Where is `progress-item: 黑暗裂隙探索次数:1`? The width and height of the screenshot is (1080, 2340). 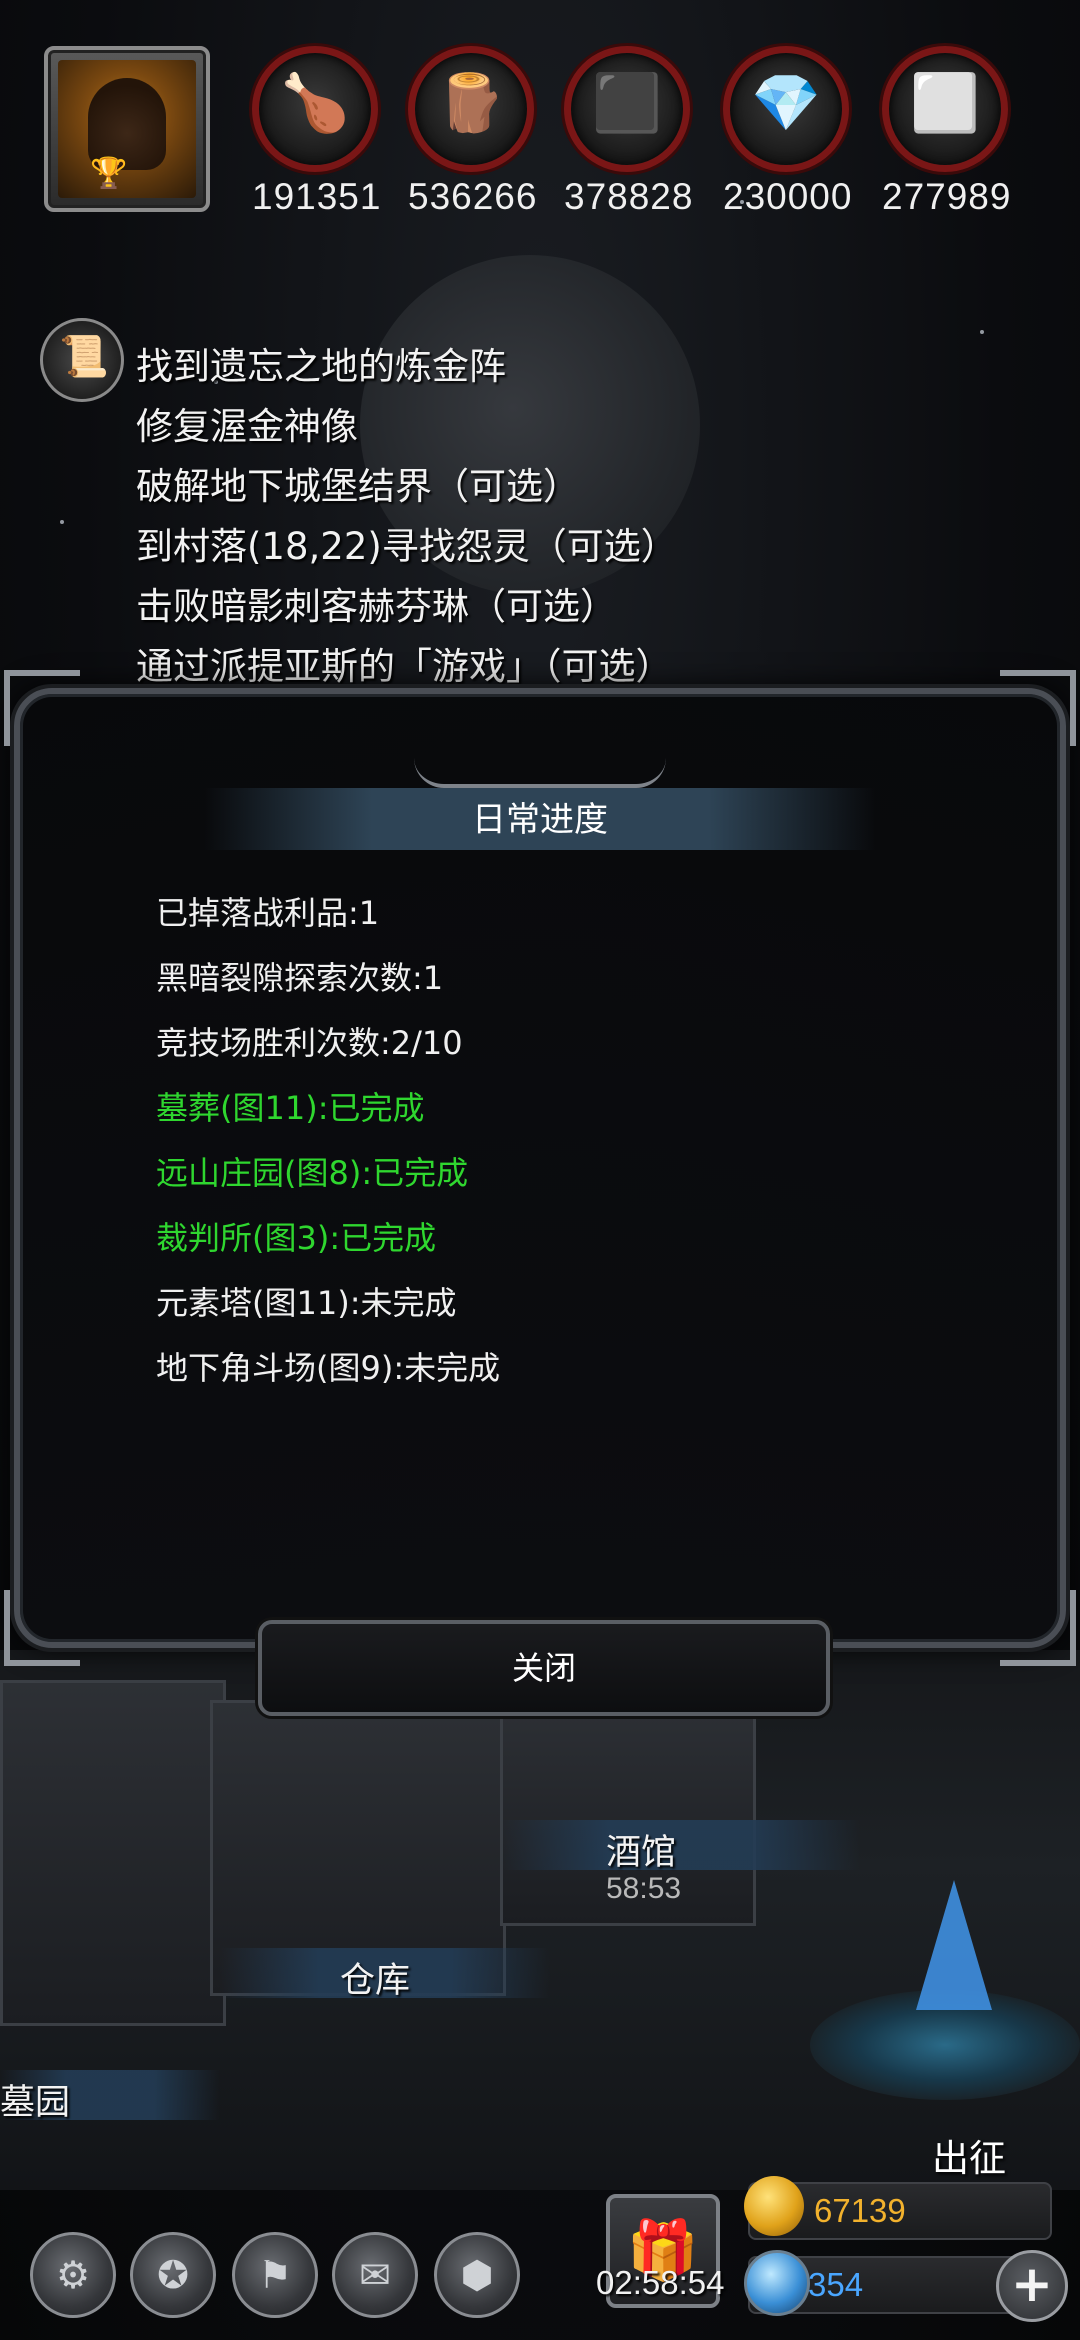 progress-item: 黑暗裂隙探索次数:1 is located at coordinates (300, 978).